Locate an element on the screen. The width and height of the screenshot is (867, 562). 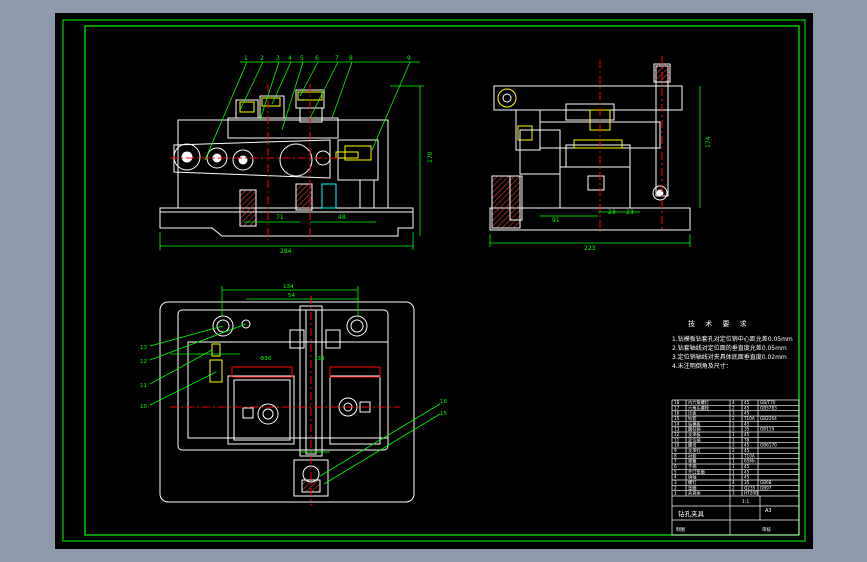
front-dim-height: 170 is located at coordinates (430, 157).